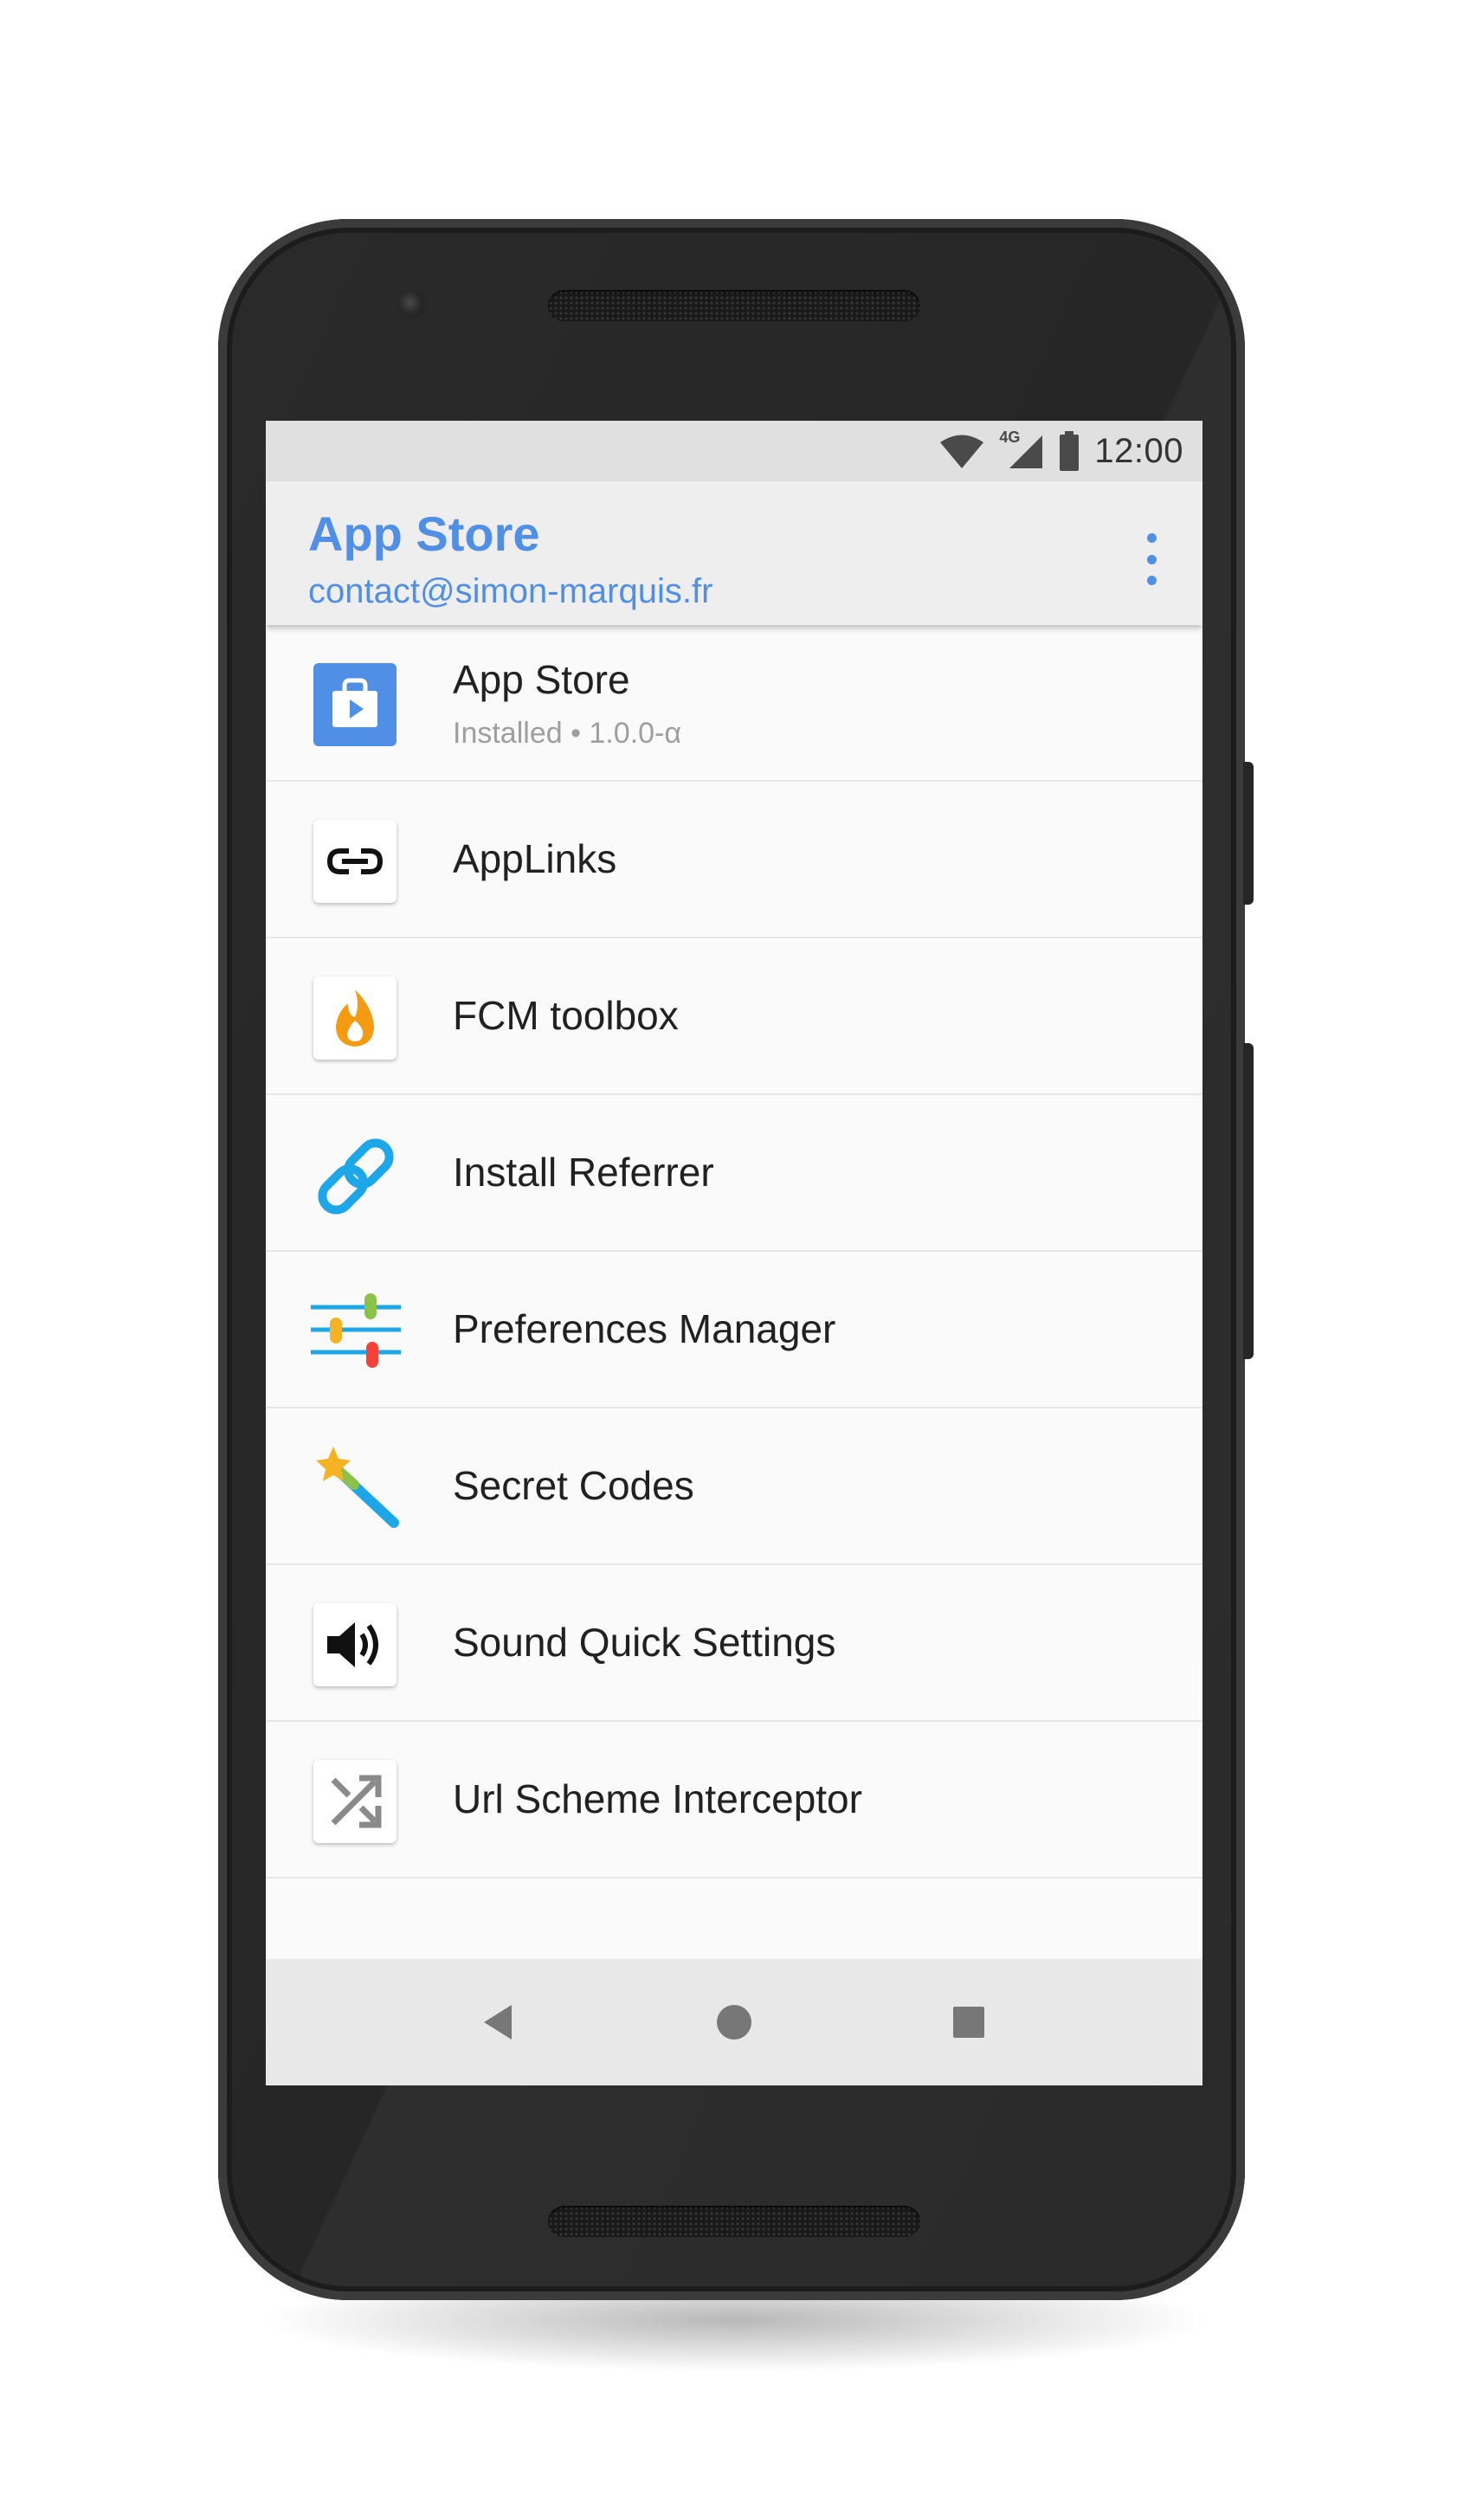  Describe the element at coordinates (734, 1486) in the screenshot. I see `app-item-secret-codes: Secret Codes` at that location.